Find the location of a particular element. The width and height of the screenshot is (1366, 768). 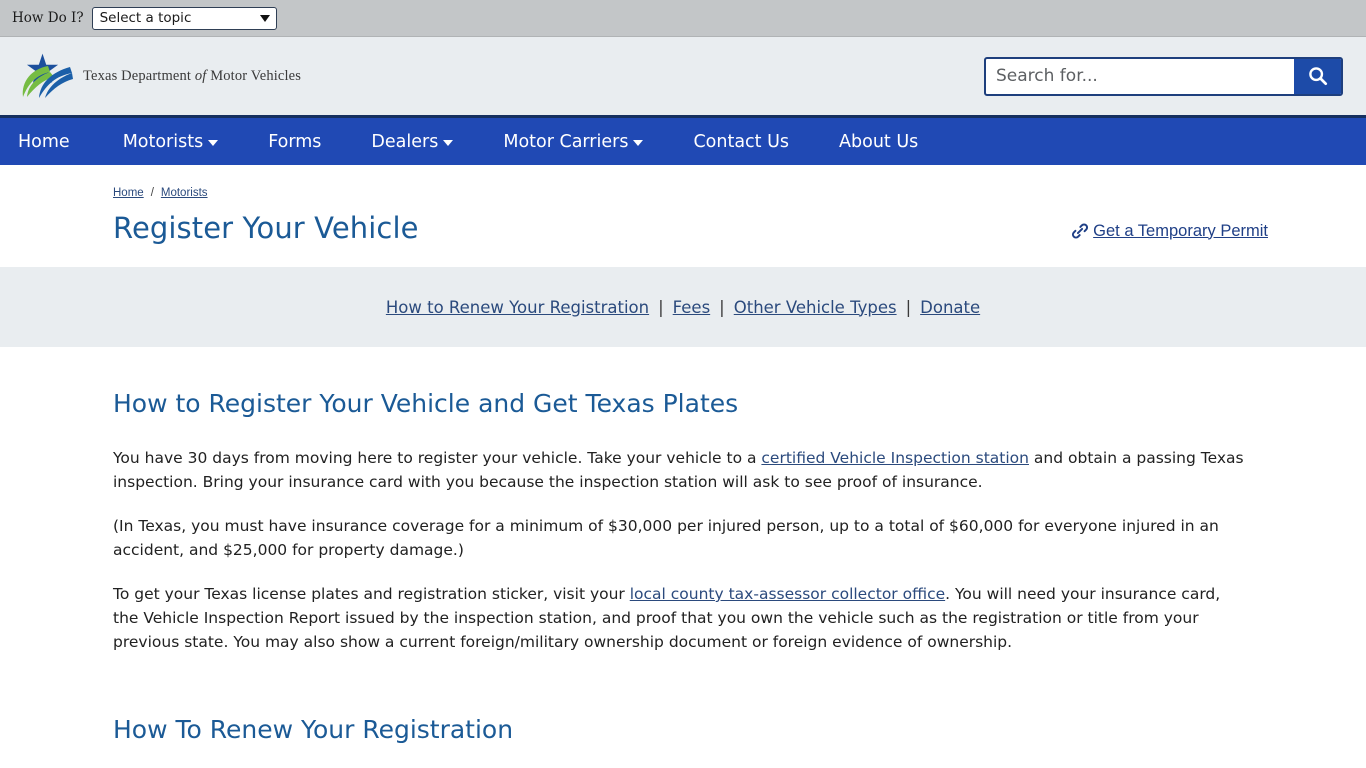

nav-label: Motorists is located at coordinates (163, 141).